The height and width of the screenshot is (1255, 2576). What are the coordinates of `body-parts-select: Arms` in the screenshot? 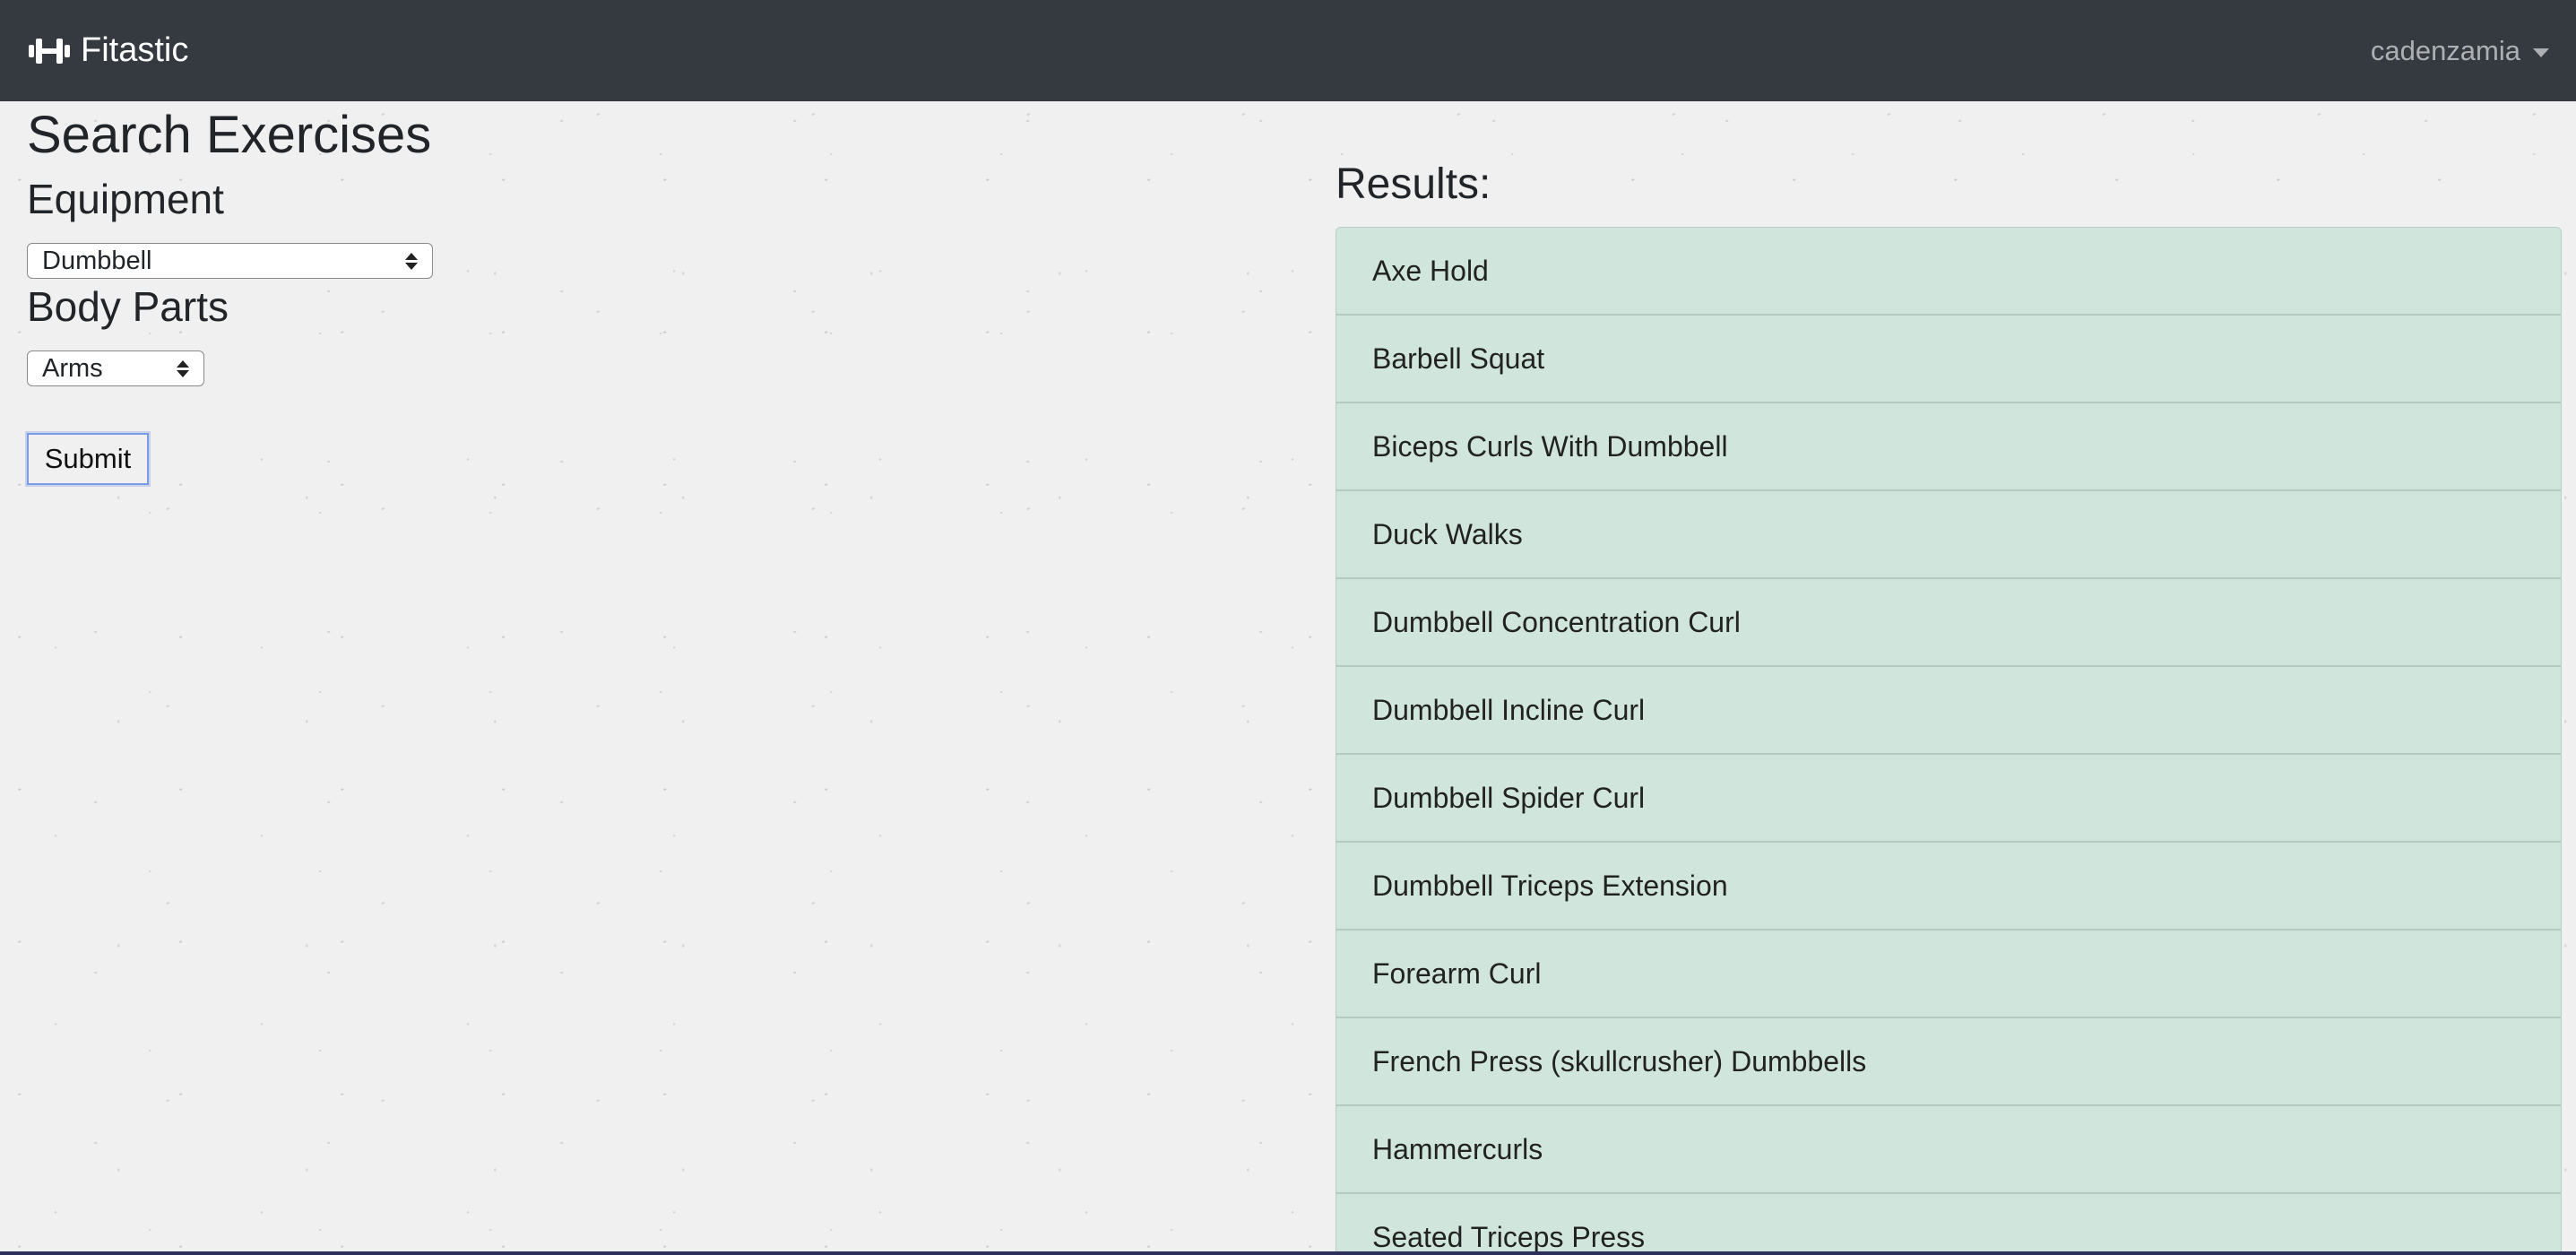 It's located at (115, 368).